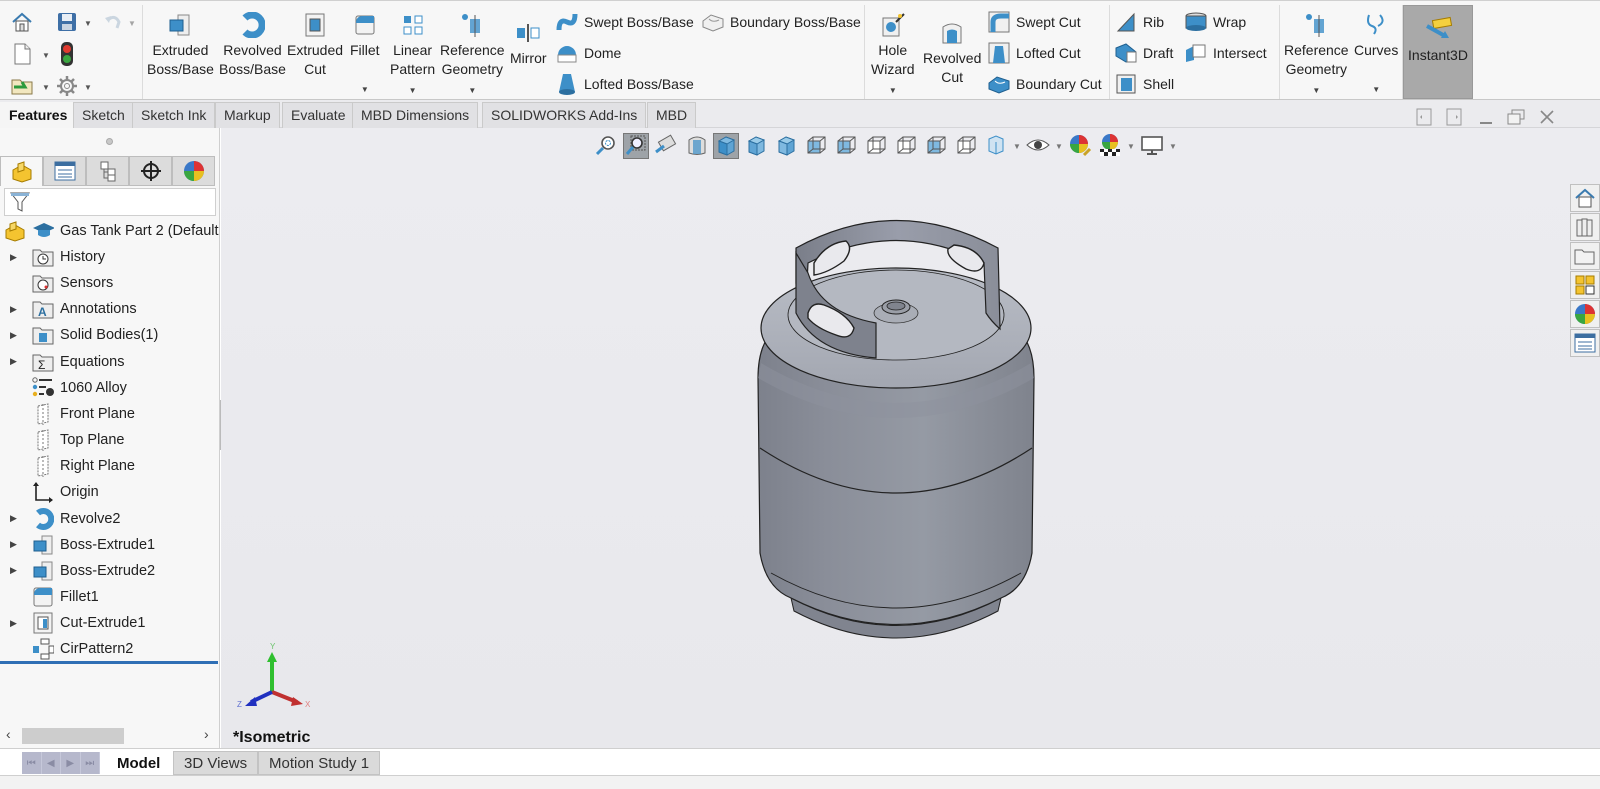 The width and height of the screenshot is (1600, 789). Describe the element at coordinates (1080, 146) in the screenshot. I see `edit-appearance-button` at that location.